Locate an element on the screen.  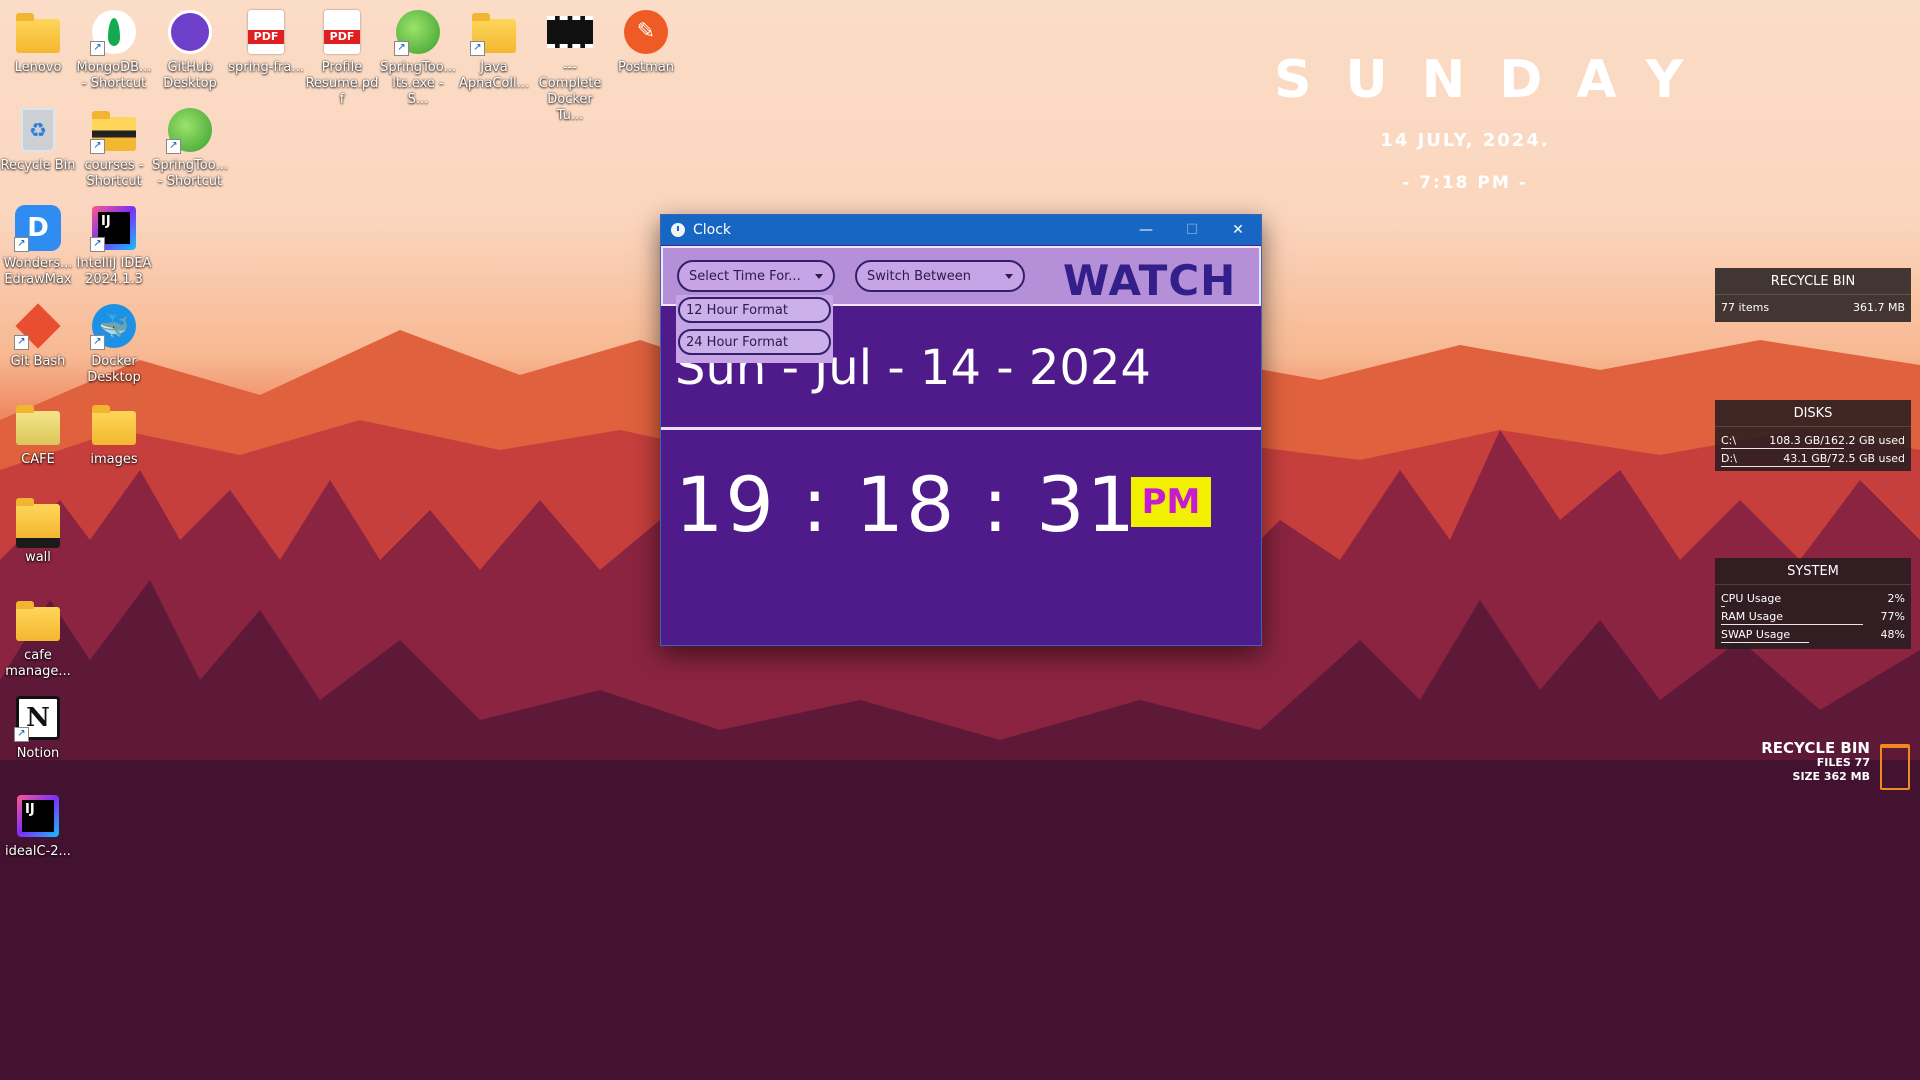
desktop-icon-intellij: IJ ↗ IntelliJ IDEA 2024.1.3 is located at coordinates (114, 245).